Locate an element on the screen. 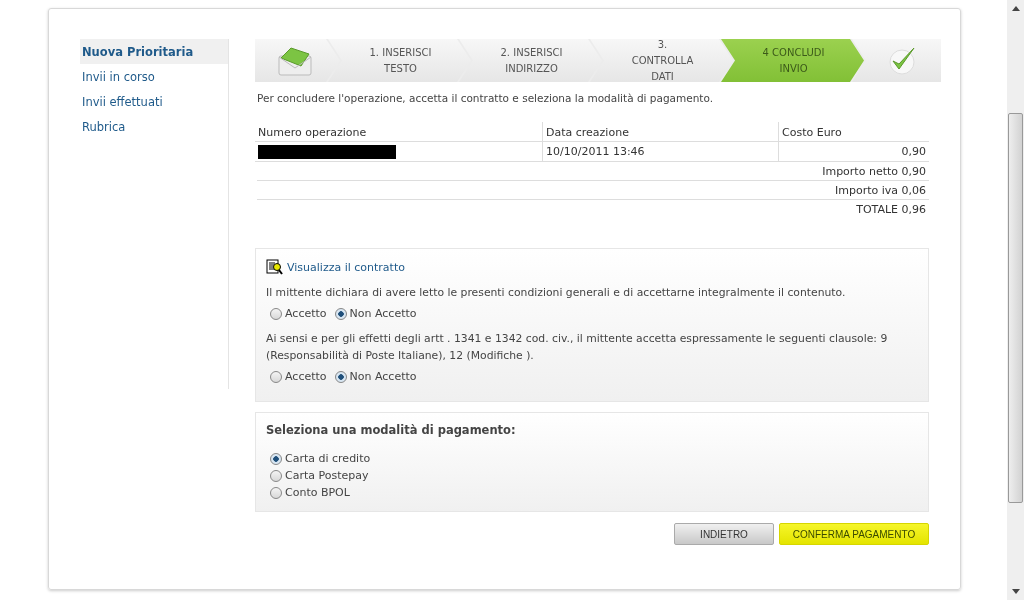 The width and height of the screenshot is (1024, 600). column-header: Costo Euro is located at coordinates (853, 132).